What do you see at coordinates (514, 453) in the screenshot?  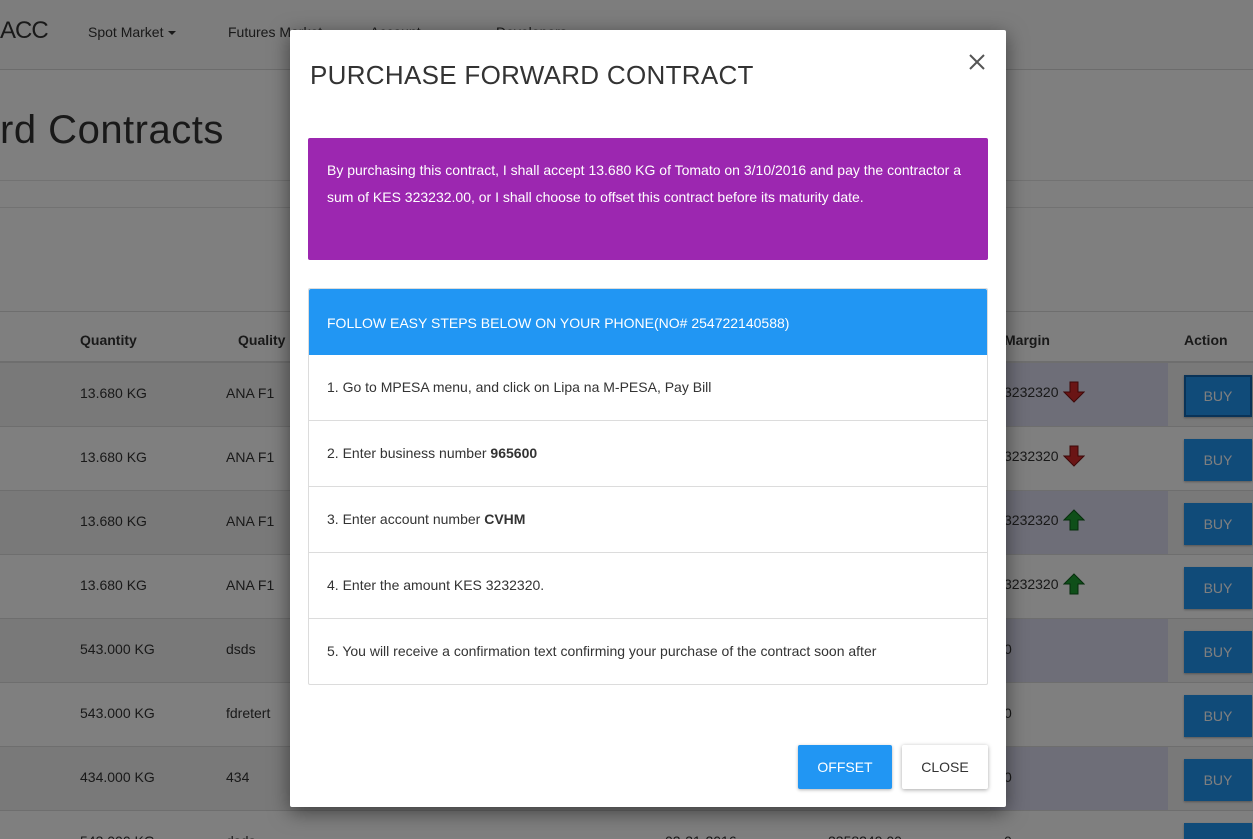 I see `business-number: 965600` at bounding box center [514, 453].